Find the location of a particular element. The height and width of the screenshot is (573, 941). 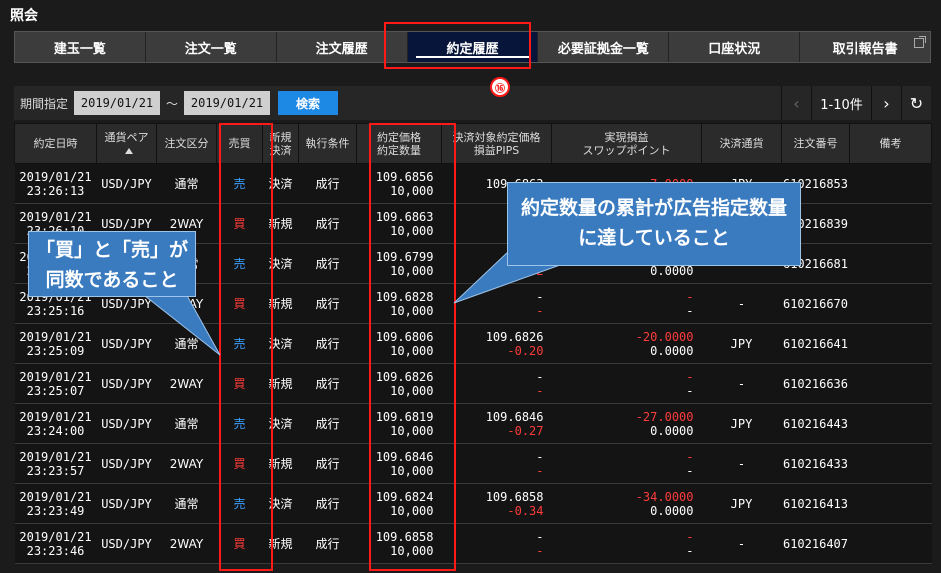

left-callout-pointer is located at coordinates (179, 323).